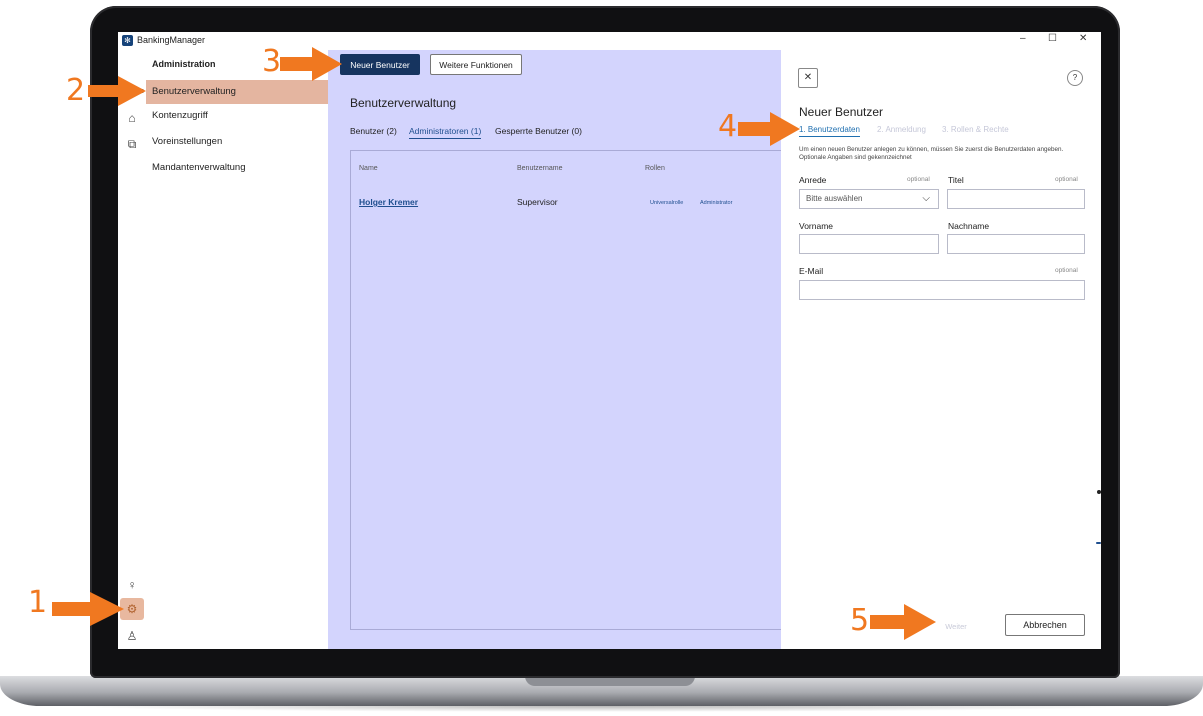  I want to click on column-header-roles: Rollen, so click(655, 168).